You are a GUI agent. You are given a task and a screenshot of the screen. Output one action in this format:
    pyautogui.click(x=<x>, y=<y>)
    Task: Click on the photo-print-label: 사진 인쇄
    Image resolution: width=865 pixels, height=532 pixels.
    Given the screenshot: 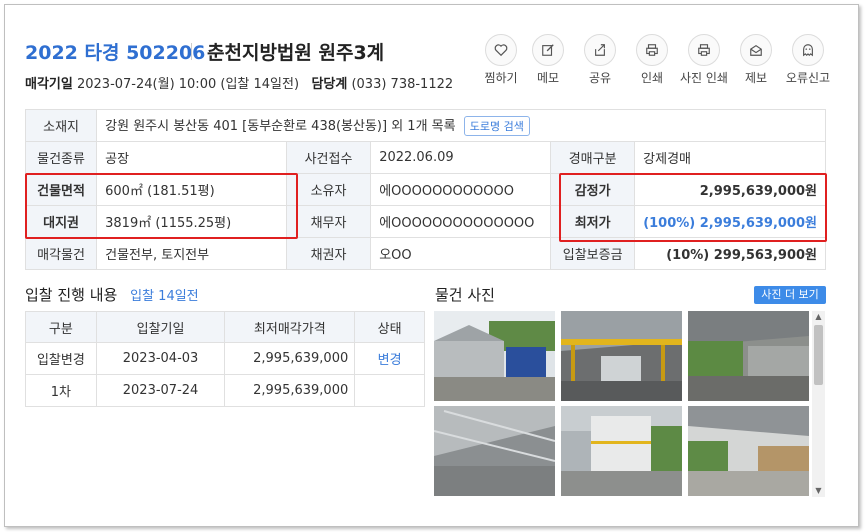 What is the action you would take?
    pyautogui.click(x=704, y=78)
    